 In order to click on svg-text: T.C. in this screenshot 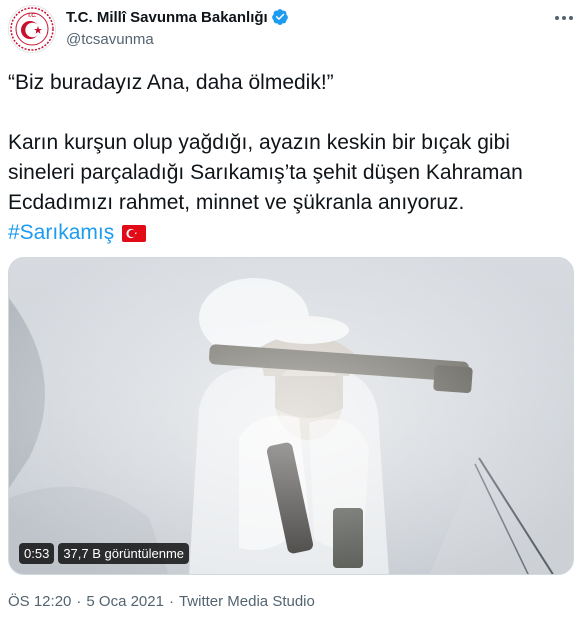, I will do `click(33, 16)`.